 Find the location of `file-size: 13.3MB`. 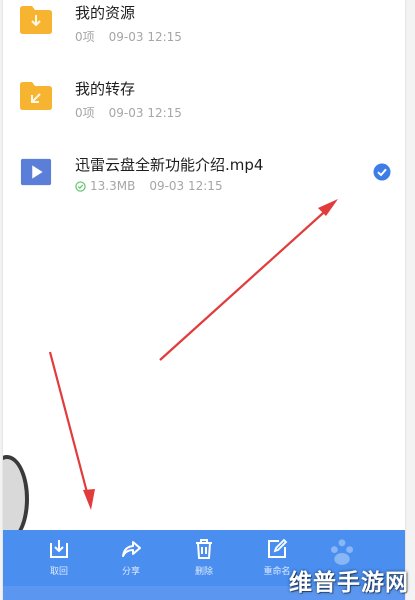

file-size: 13.3MB is located at coordinates (113, 186).